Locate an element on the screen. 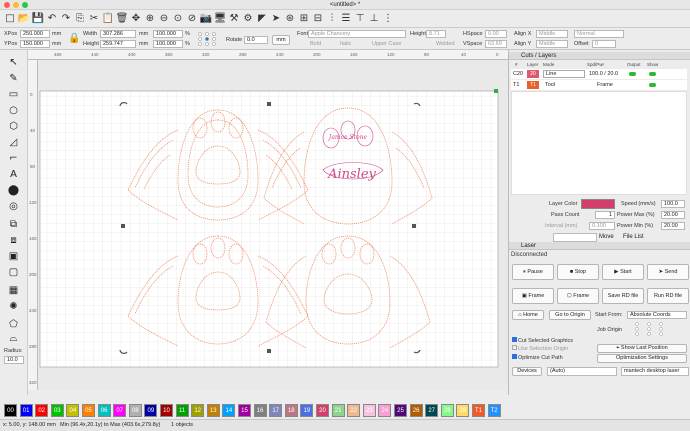 The image size is (690, 431). open-folder-icon: 📂 is located at coordinates (24, 19).